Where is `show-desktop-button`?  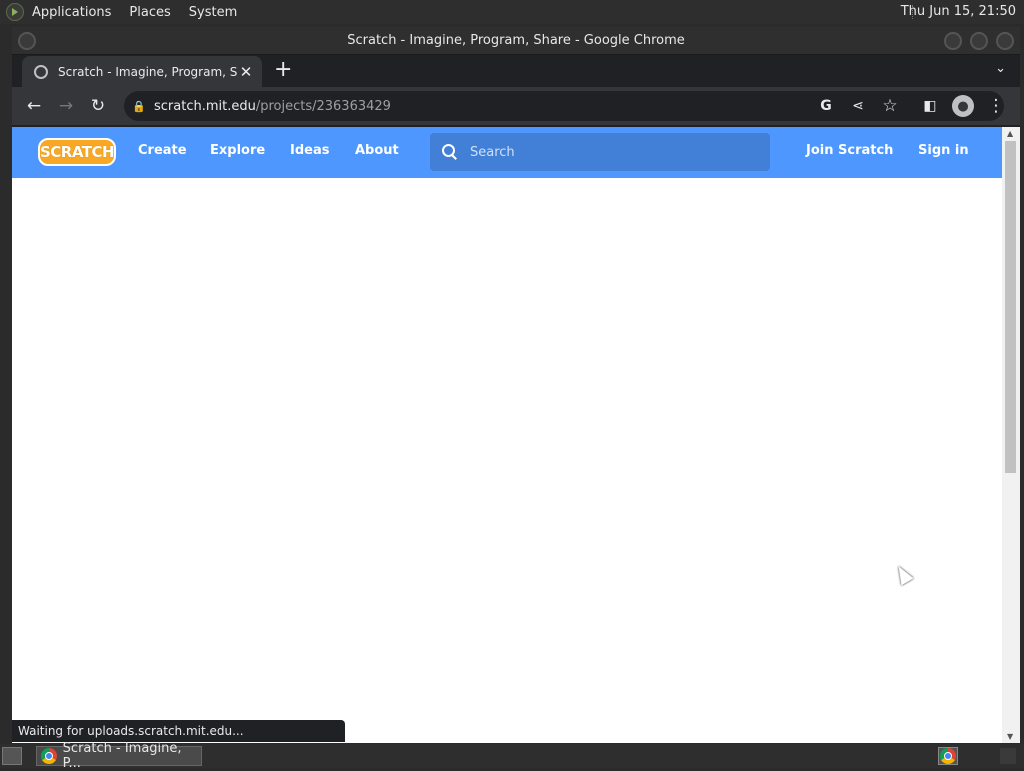
show-desktop-button is located at coordinates (12, 756).